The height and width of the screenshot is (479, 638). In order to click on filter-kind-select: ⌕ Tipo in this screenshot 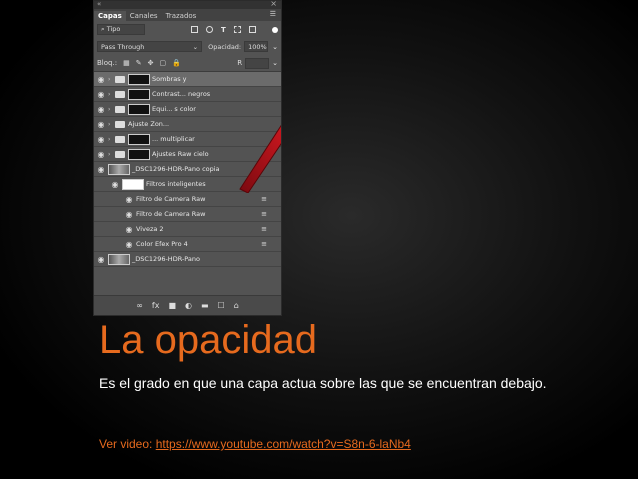, I will do `click(121, 29)`.